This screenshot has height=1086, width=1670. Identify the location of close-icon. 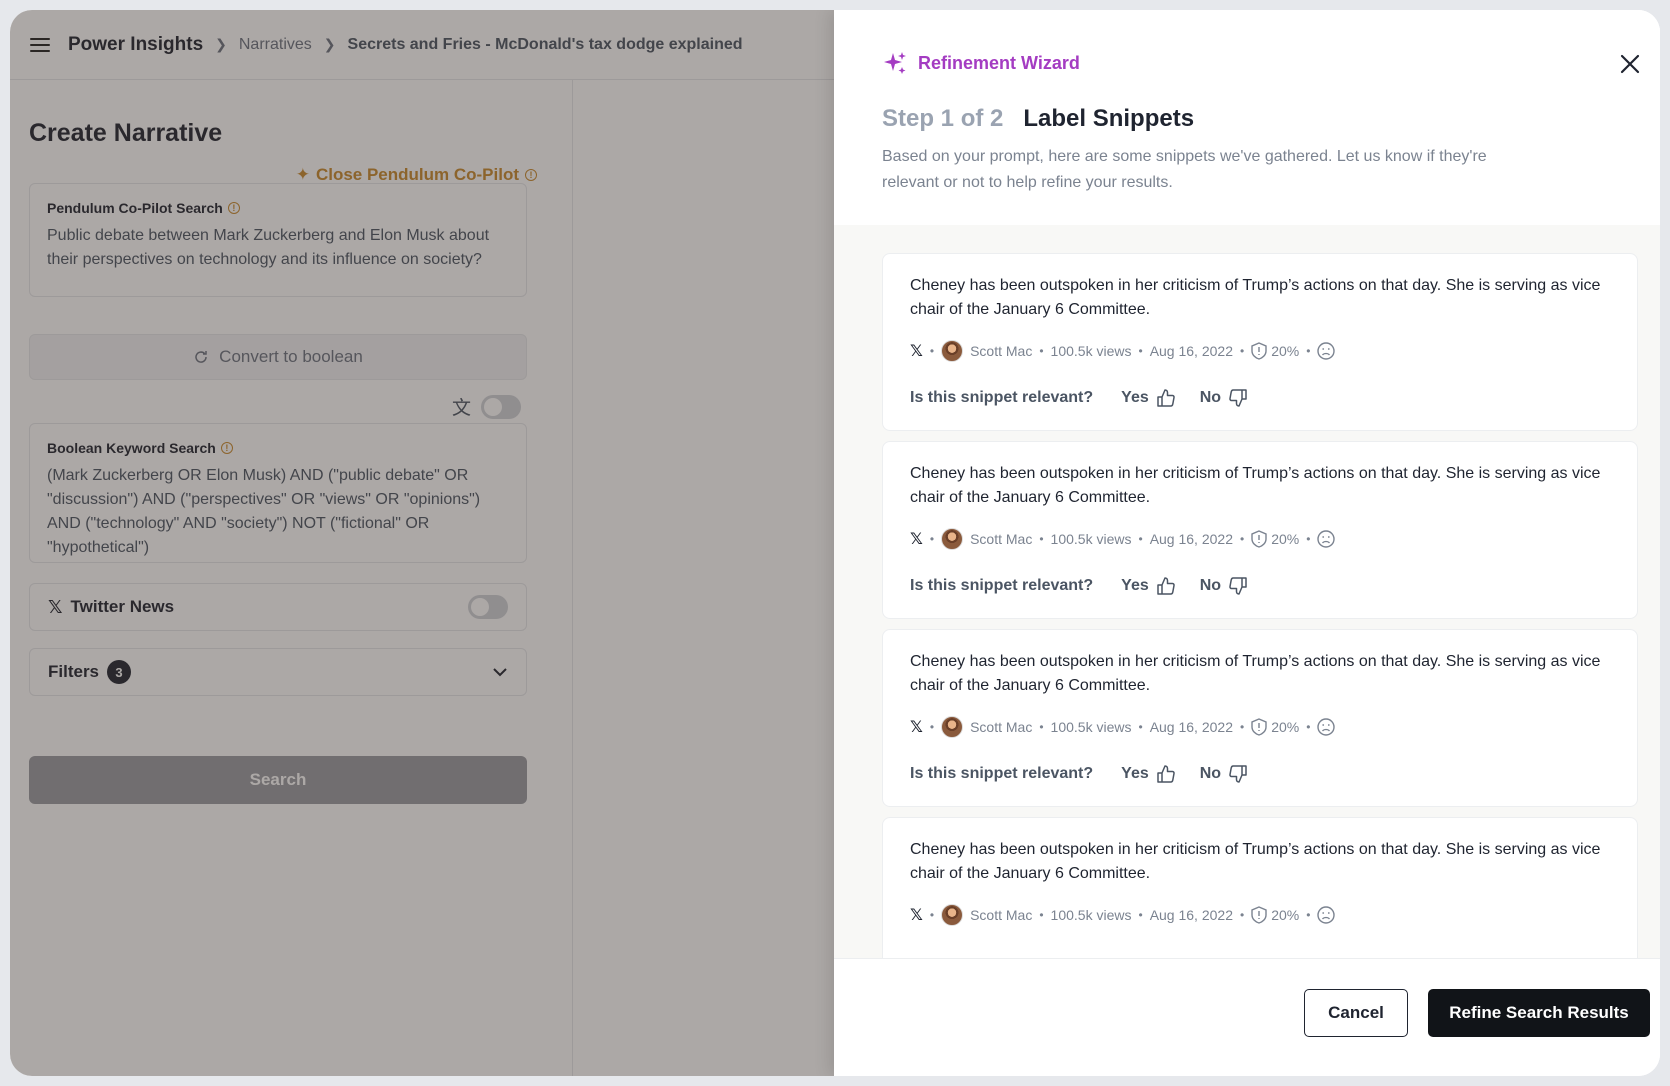
(1630, 64).